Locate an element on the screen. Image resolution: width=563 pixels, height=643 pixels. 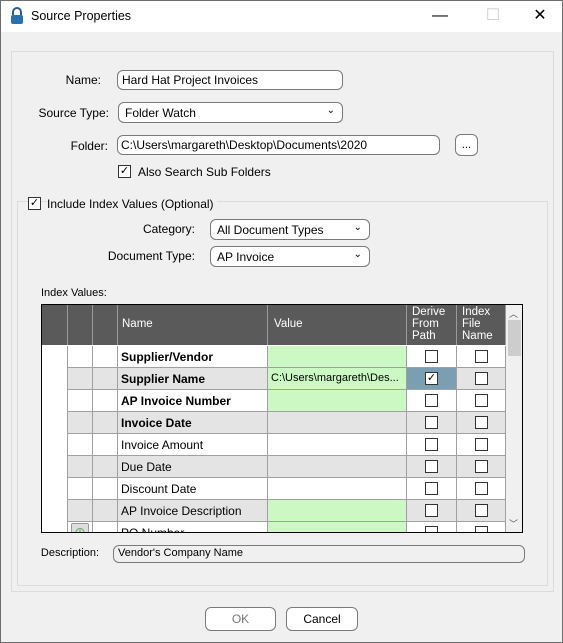
include-index-checkbox: ✓ is located at coordinates (34, 203).